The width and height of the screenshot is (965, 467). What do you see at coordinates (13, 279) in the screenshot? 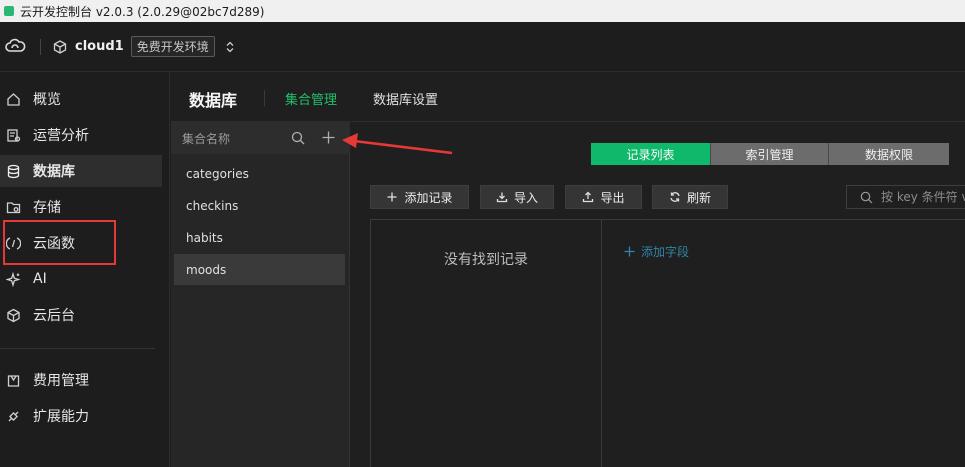
I see `sparkle-icon` at bounding box center [13, 279].